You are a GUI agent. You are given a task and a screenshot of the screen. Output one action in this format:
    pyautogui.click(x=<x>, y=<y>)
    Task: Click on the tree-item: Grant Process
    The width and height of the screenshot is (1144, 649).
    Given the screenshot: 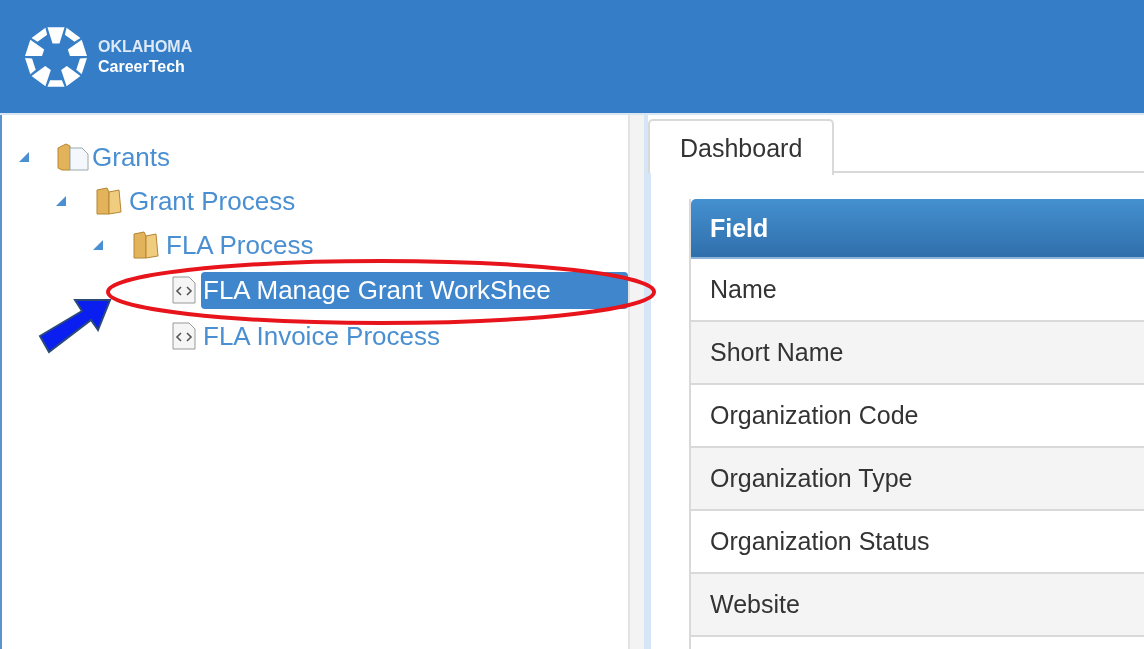 What is the action you would take?
    pyautogui.click(x=377, y=201)
    